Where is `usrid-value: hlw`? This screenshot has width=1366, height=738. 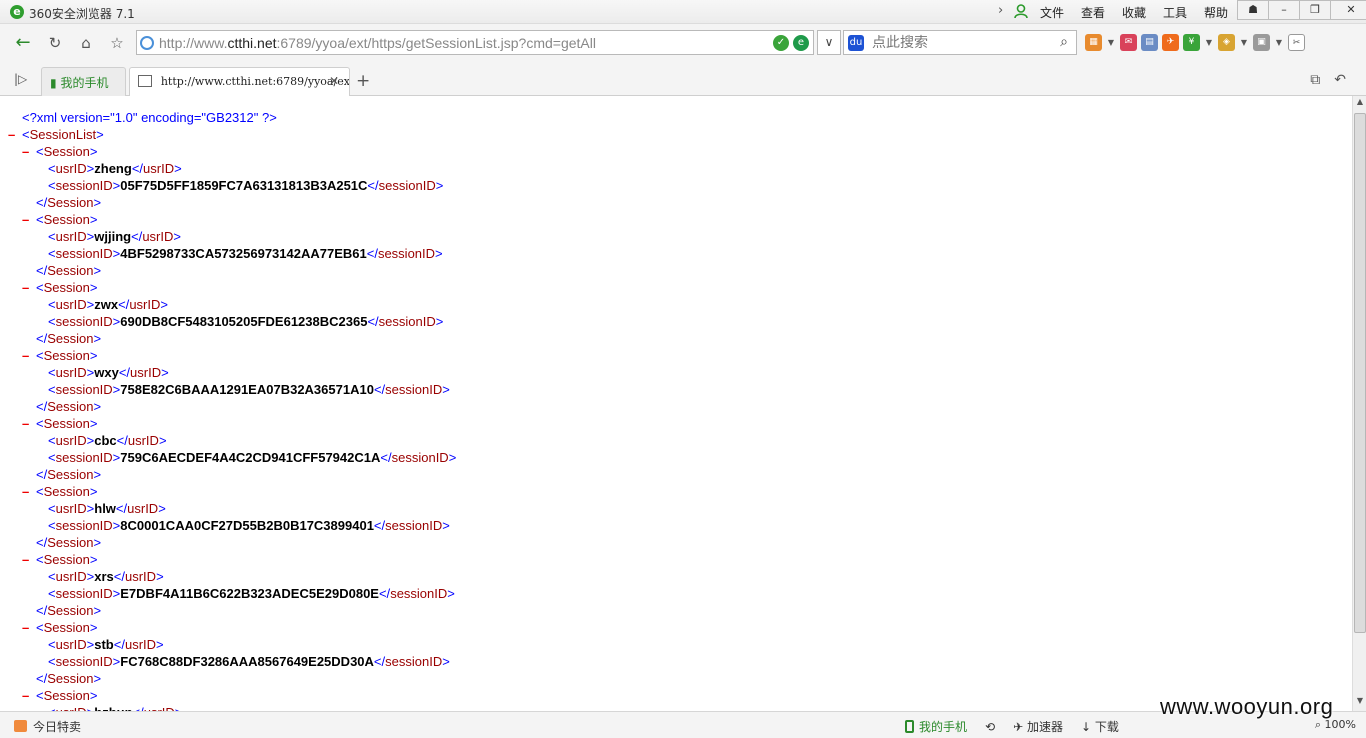
usrid-value: hlw is located at coordinates (105, 508).